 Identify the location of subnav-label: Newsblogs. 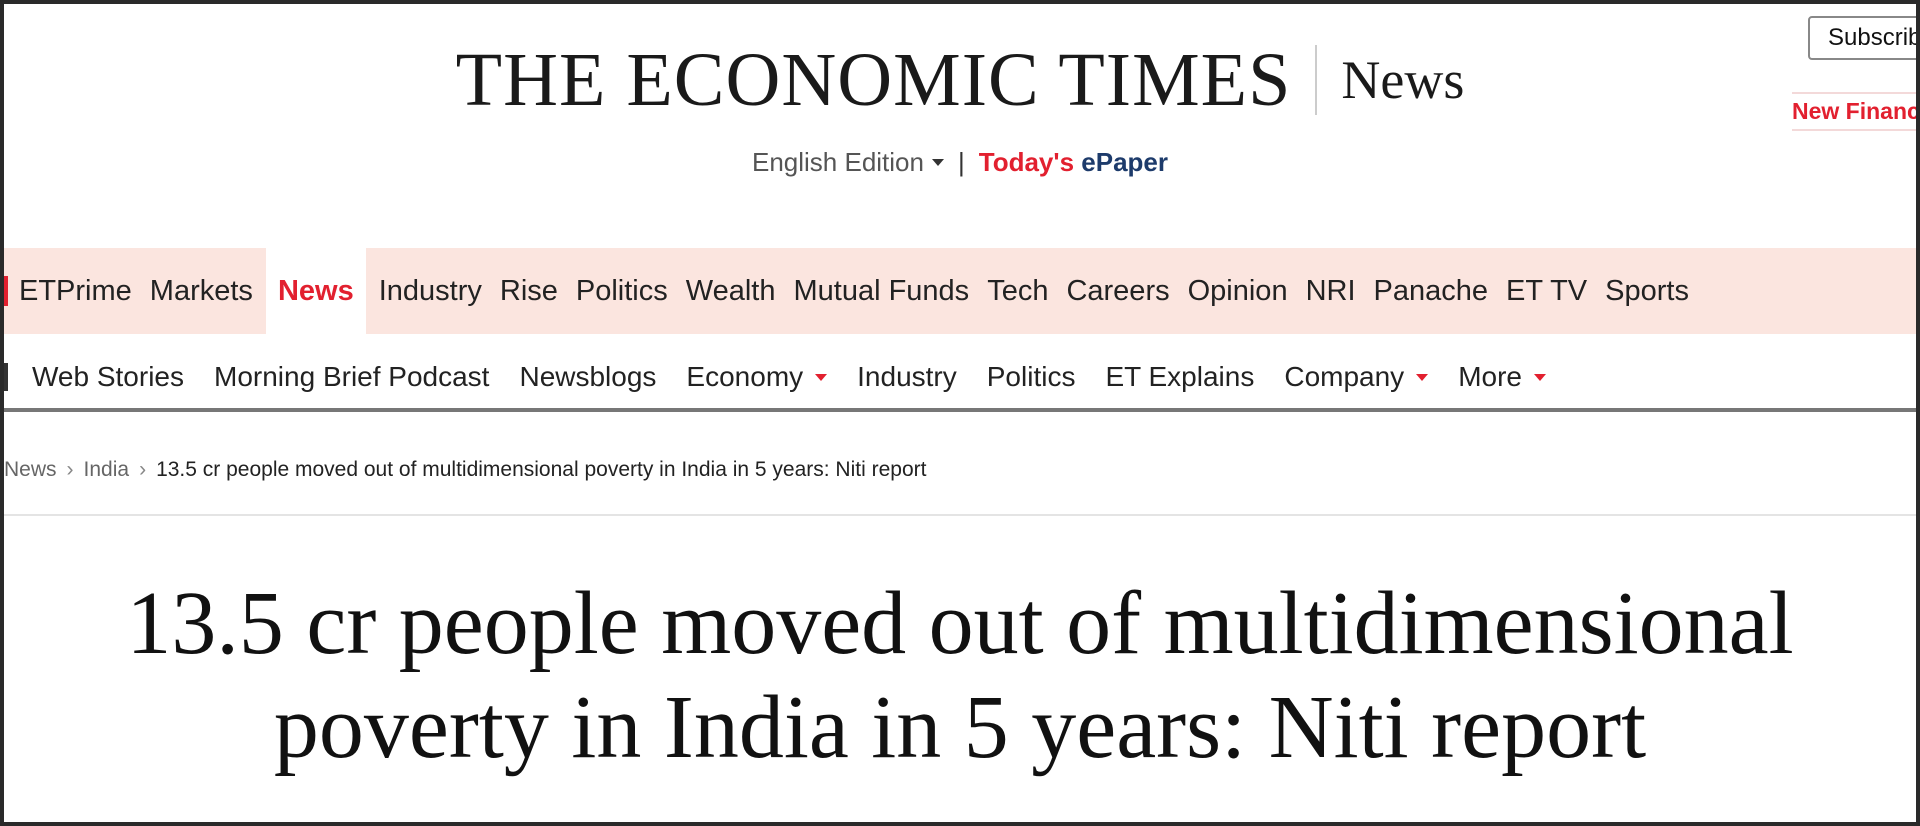
(588, 376).